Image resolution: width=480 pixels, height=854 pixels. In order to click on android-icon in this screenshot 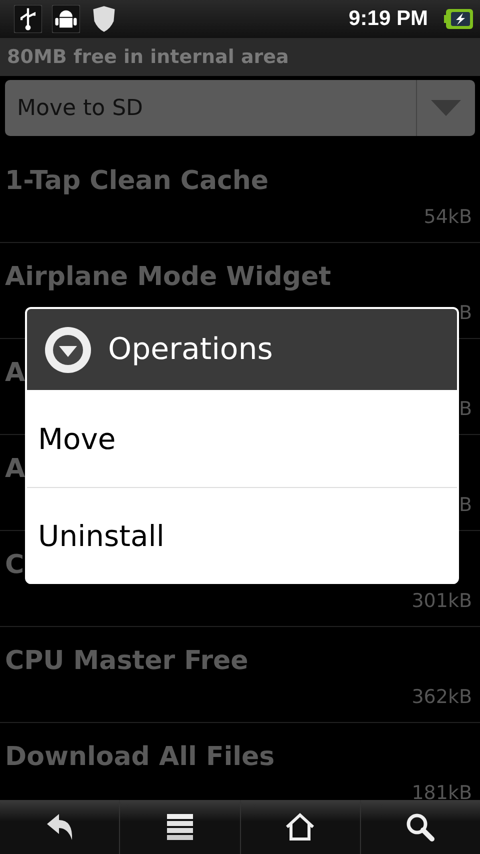, I will do `click(66, 19)`.